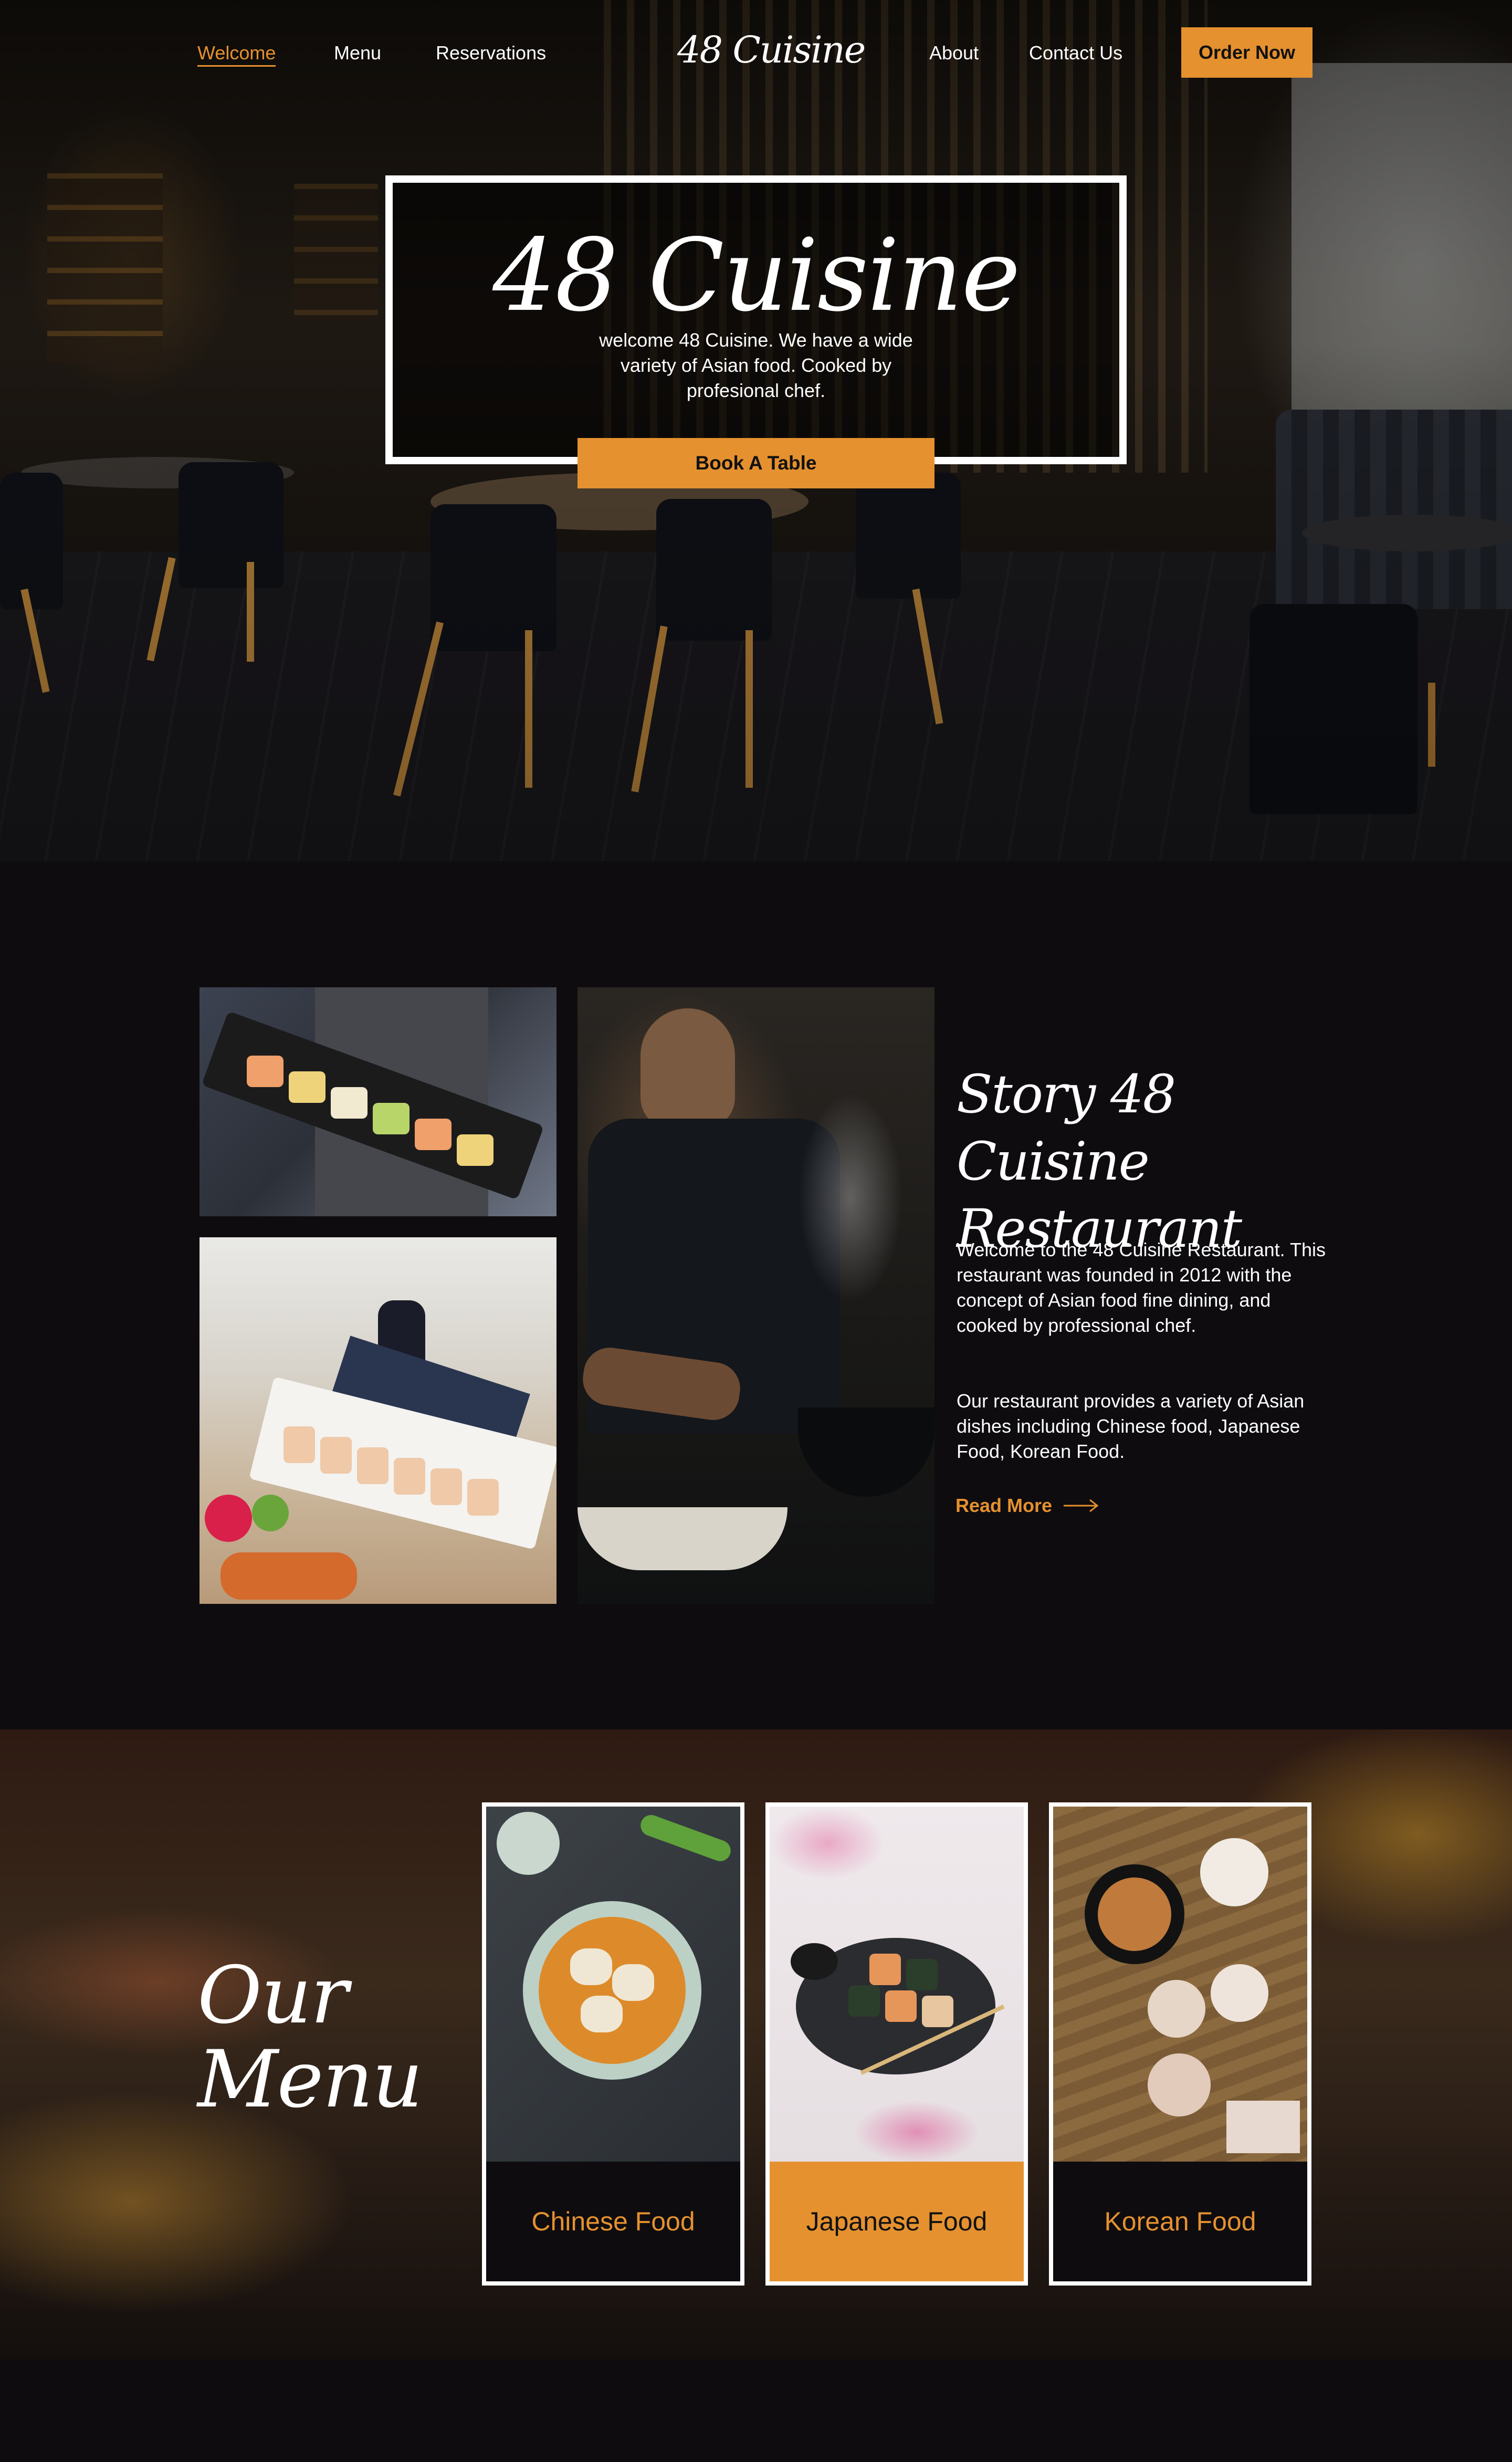  I want to click on japanese-food-photo, so click(897, 1985).